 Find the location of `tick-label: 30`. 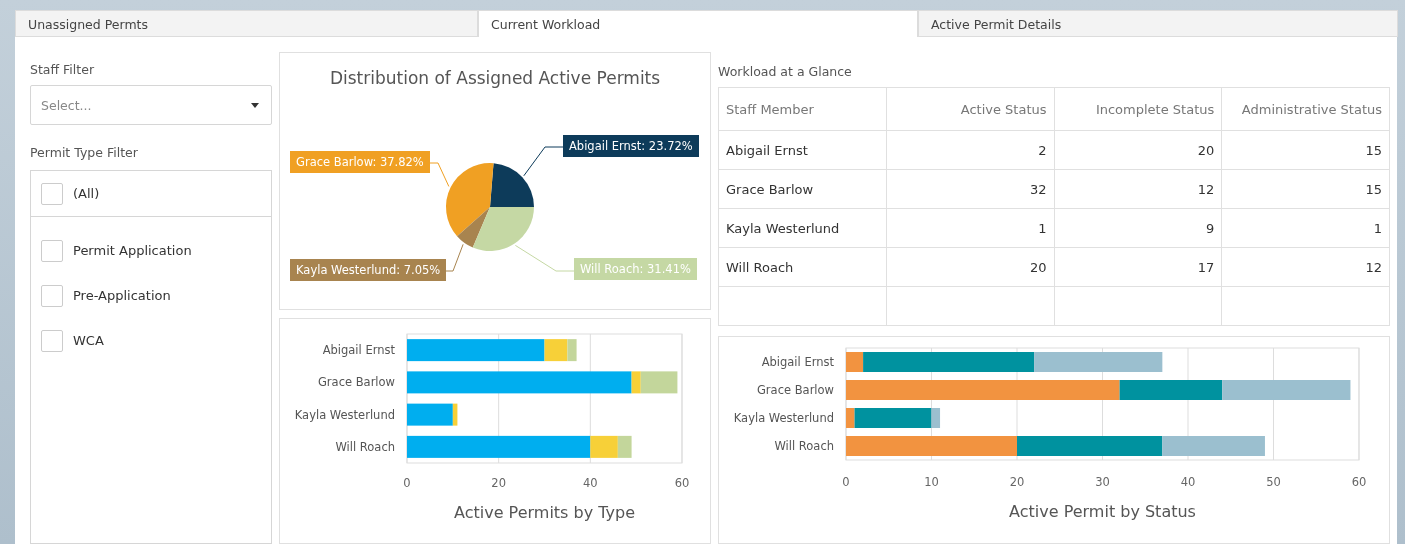

tick-label: 30 is located at coordinates (1102, 482).